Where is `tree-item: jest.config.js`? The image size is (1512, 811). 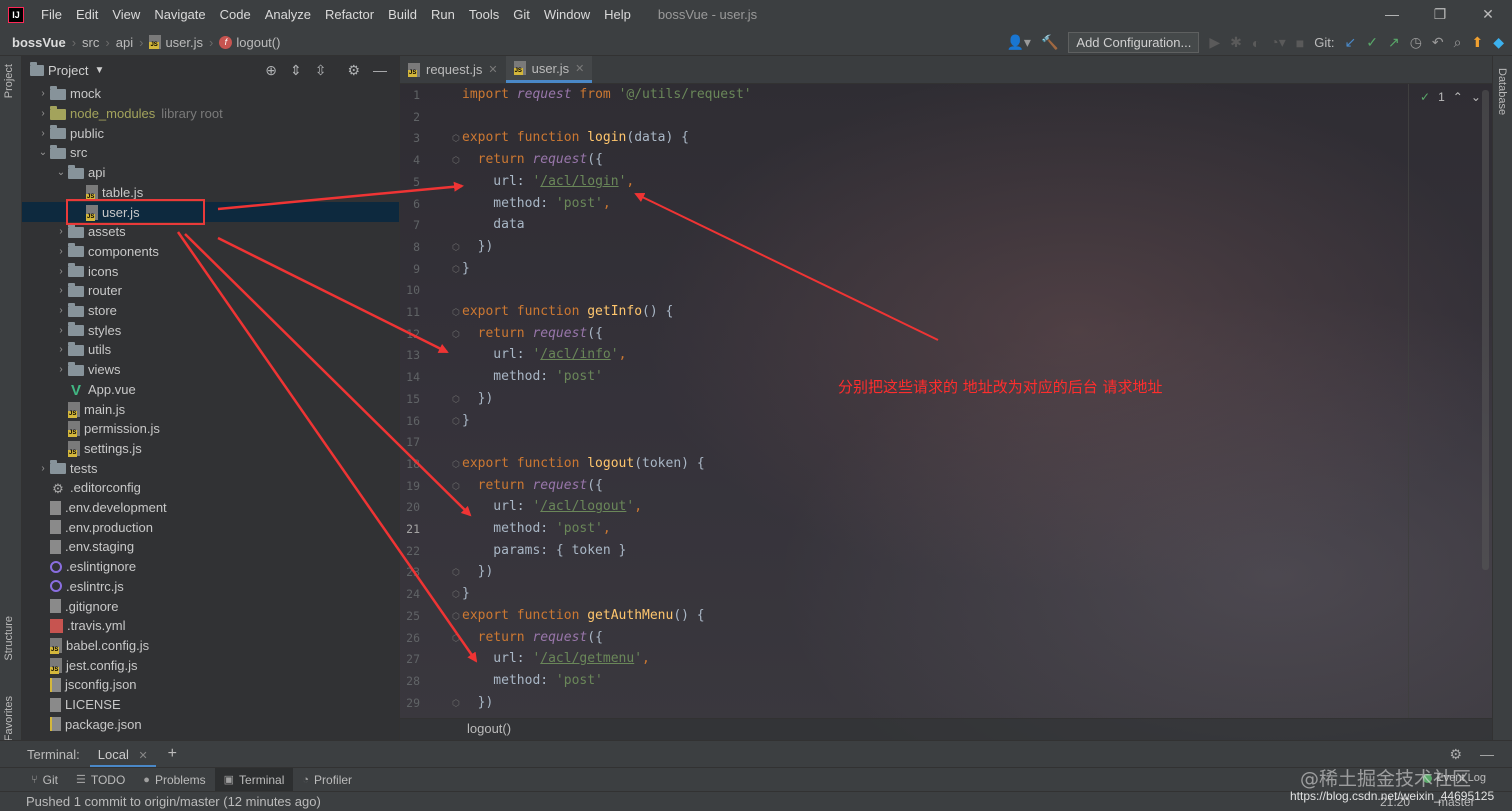 tree-item: jest.config.js is located at coordinates (210, 665).